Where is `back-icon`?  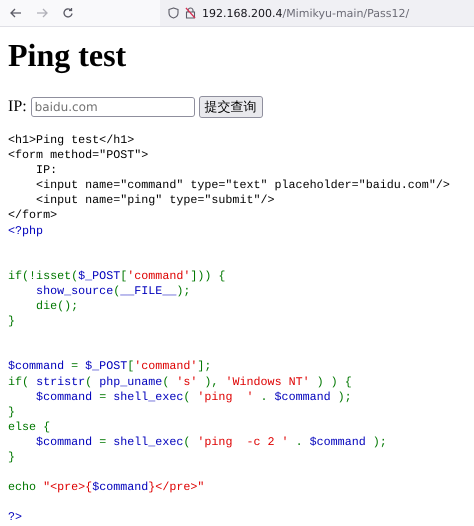 back-icon is located at coordinates (16, 13).